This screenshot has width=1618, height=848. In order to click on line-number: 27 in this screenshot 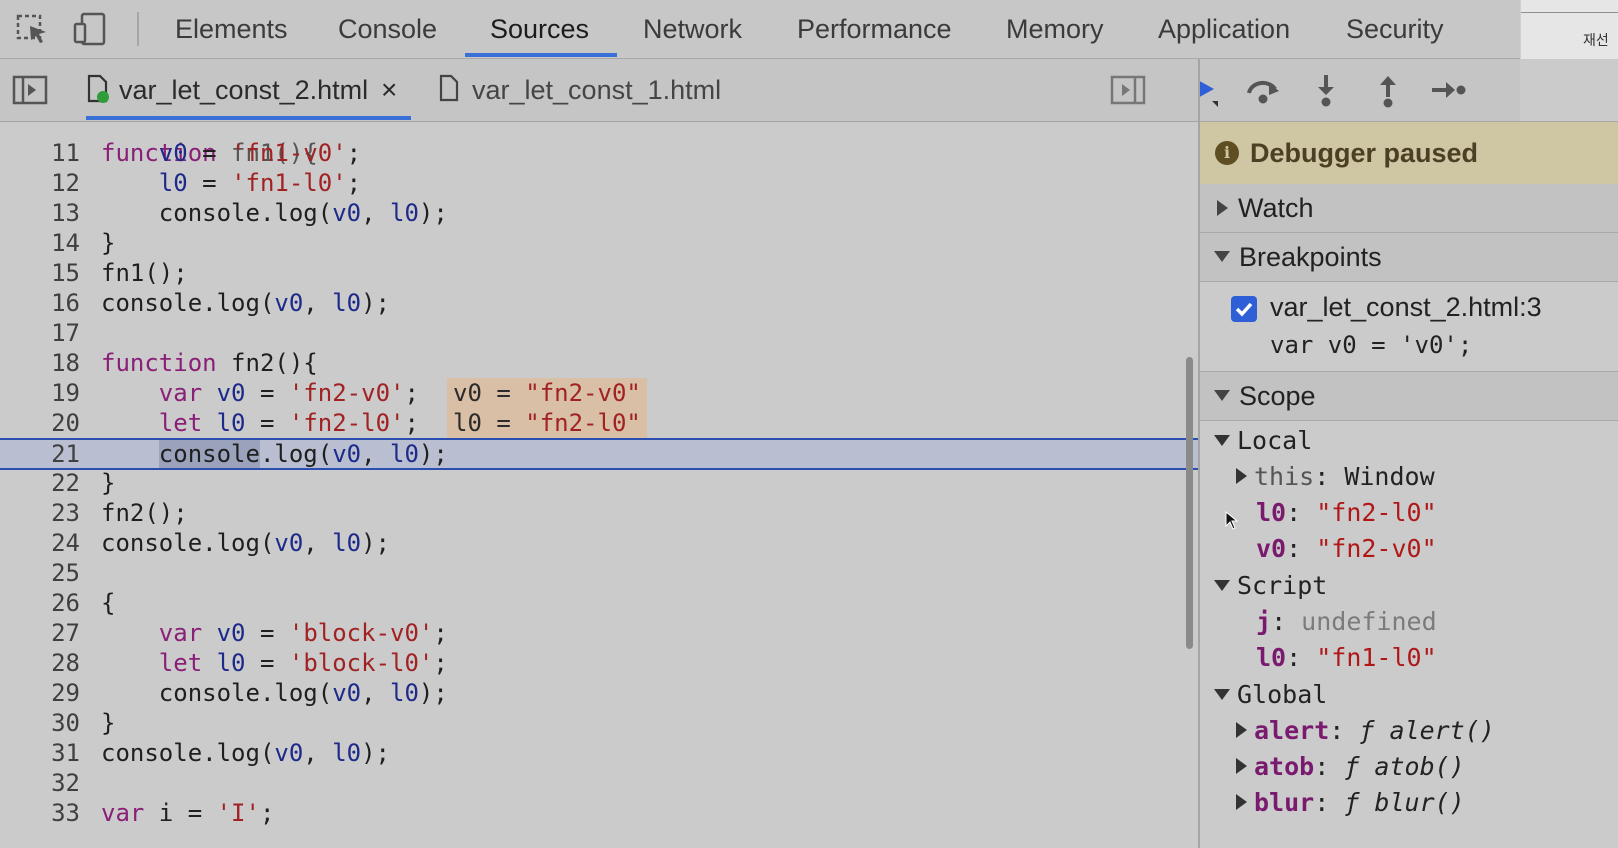, I will do `click(40, 633)`.